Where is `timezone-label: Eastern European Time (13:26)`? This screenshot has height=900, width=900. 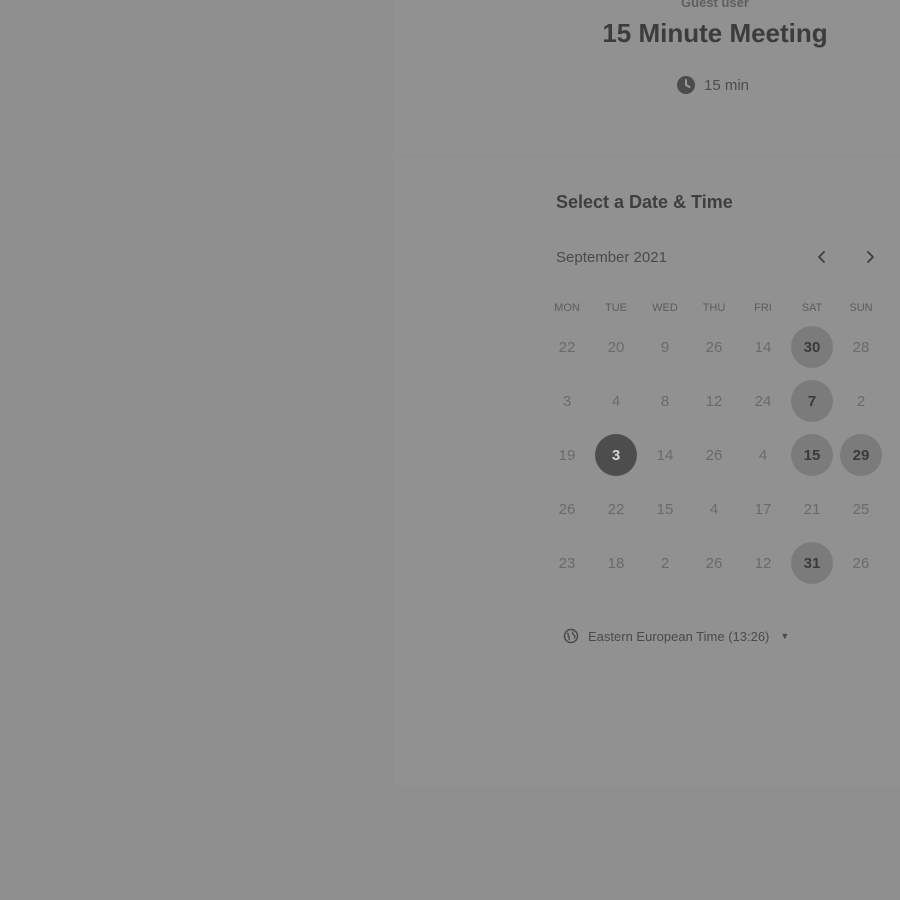 timezone-label: Eastern European Time (13:26) is located at coordinates (679, 636).